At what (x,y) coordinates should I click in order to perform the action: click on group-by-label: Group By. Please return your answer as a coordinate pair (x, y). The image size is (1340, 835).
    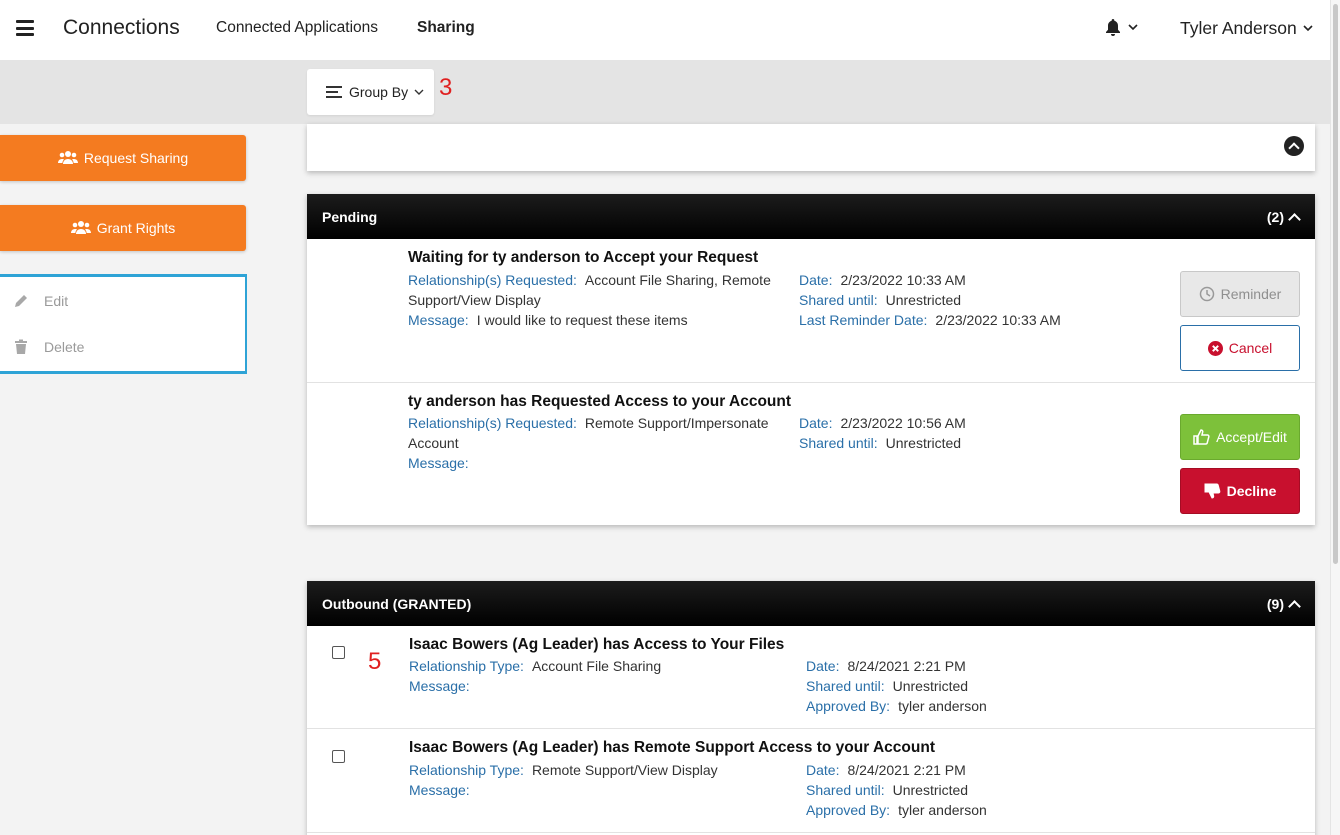
    Looking at the image, I should click on (379, 92).